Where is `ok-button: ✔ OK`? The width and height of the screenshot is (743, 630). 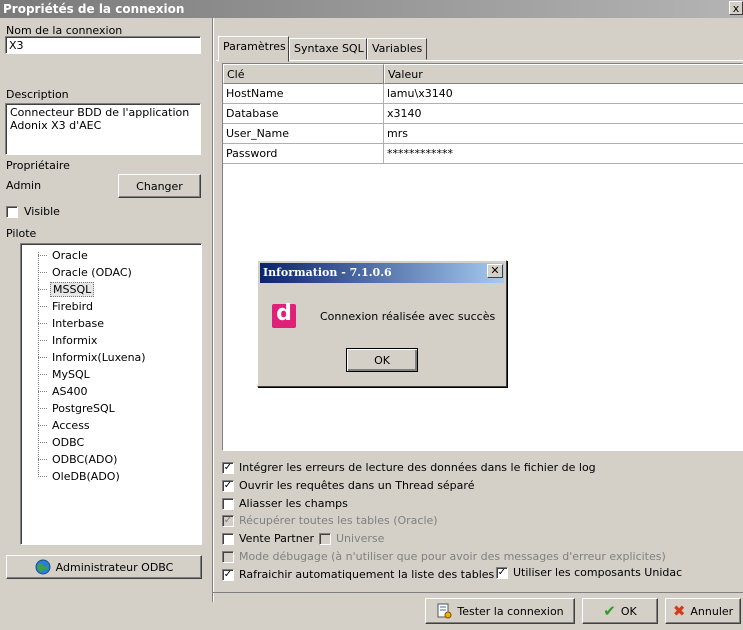 ok-button: ✔ OK is located at coordinates (620, 611).